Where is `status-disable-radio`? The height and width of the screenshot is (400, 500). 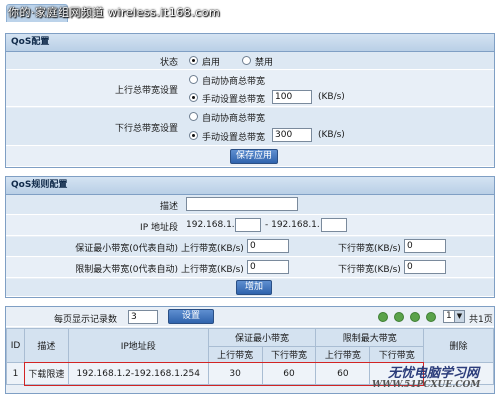 status-disable-radio is located at coordinates (246, 60).